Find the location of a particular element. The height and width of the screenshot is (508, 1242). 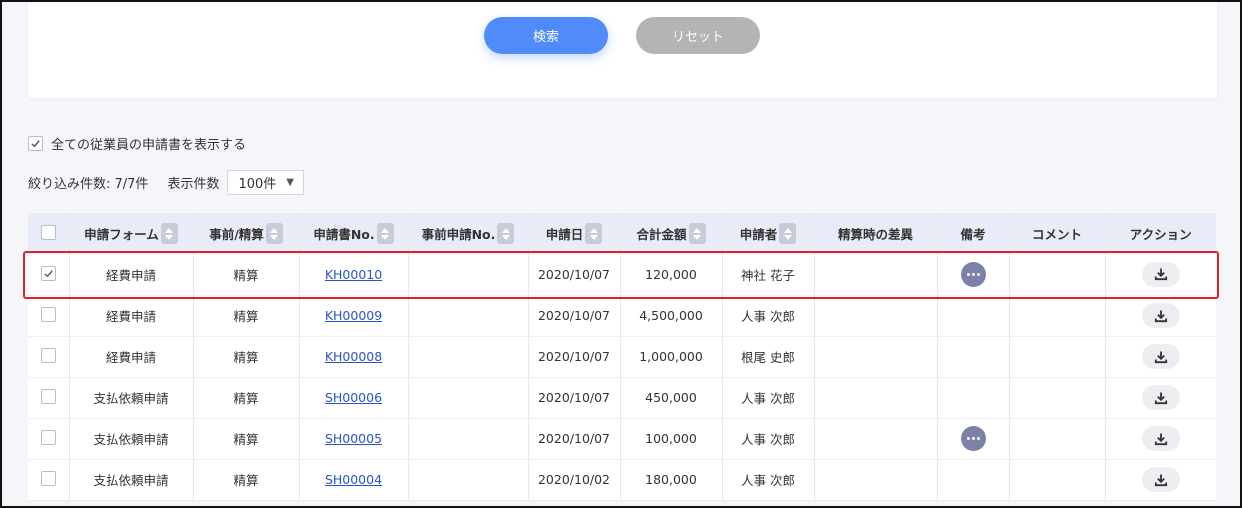

show-all-checkbox is located at coordinates (35, 143).